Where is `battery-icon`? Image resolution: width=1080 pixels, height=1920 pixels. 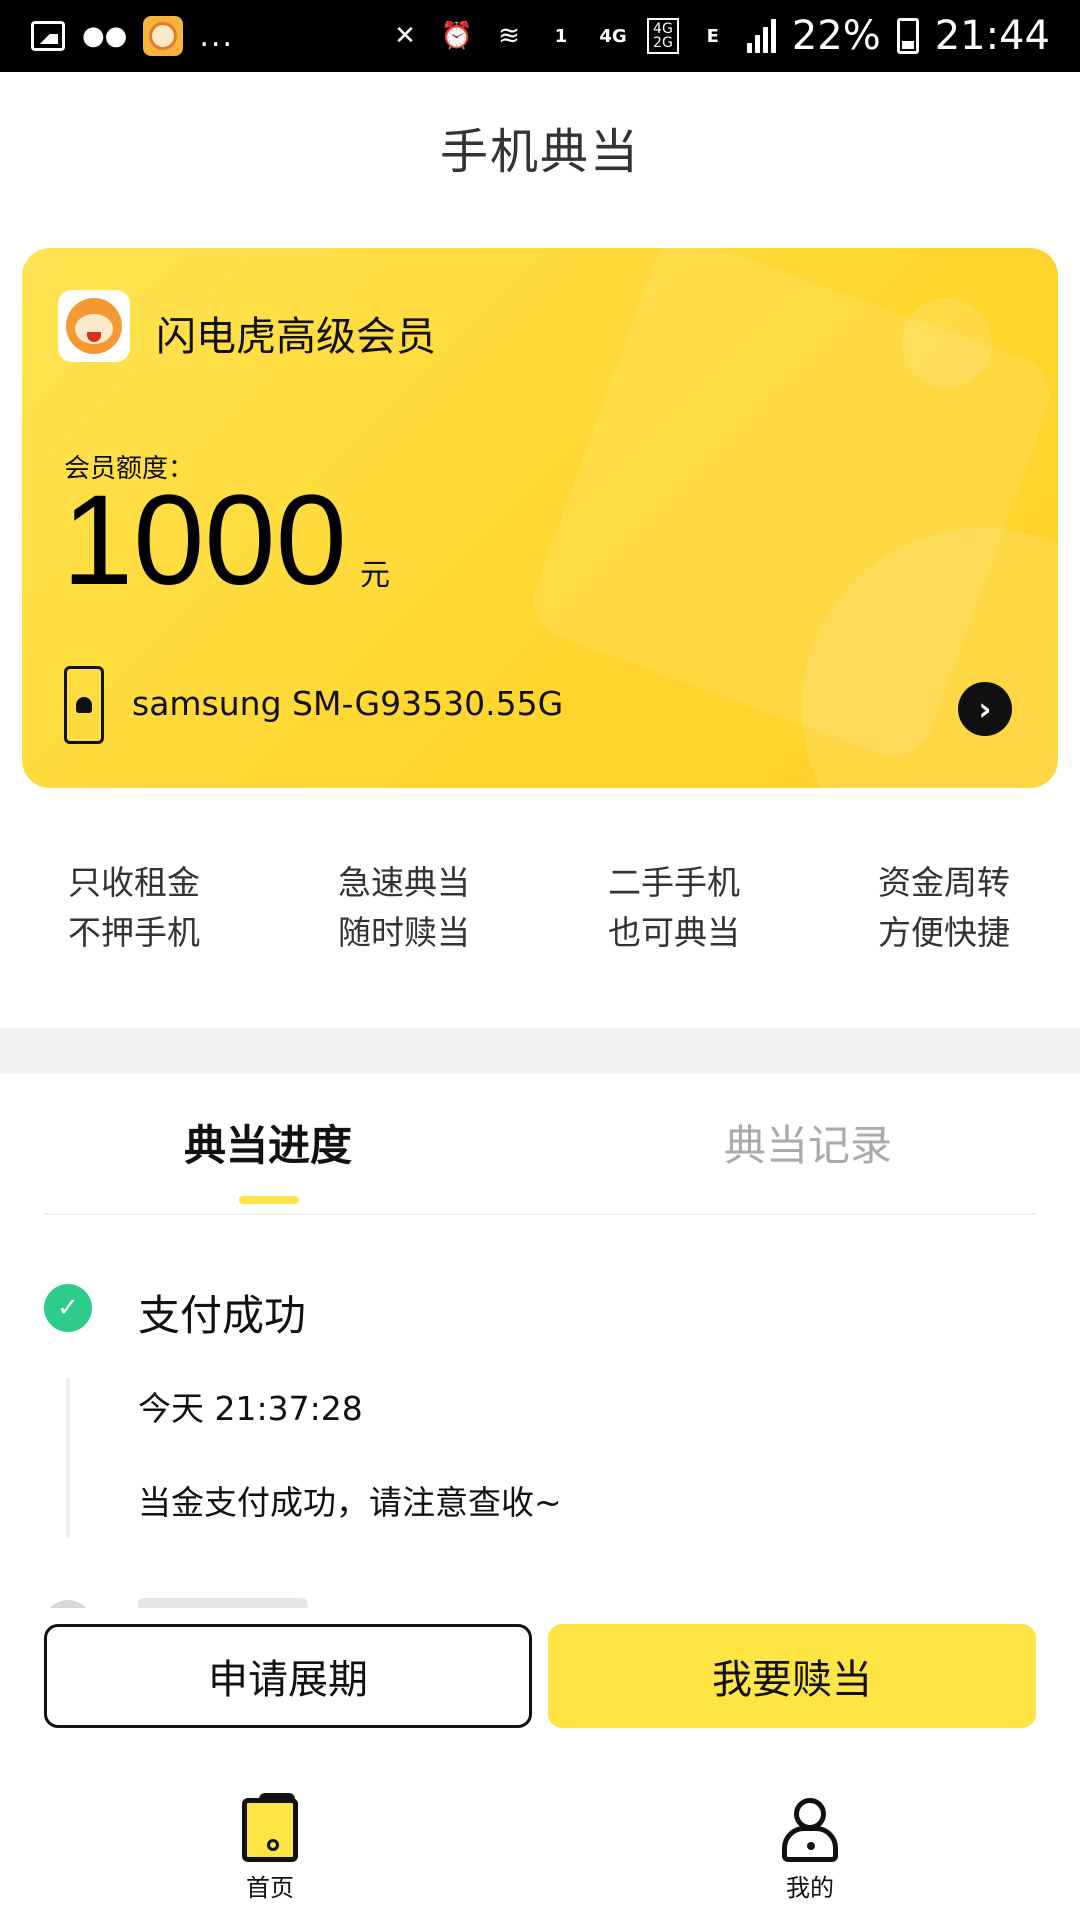
battery-icon is located at coordinates (907, 36).